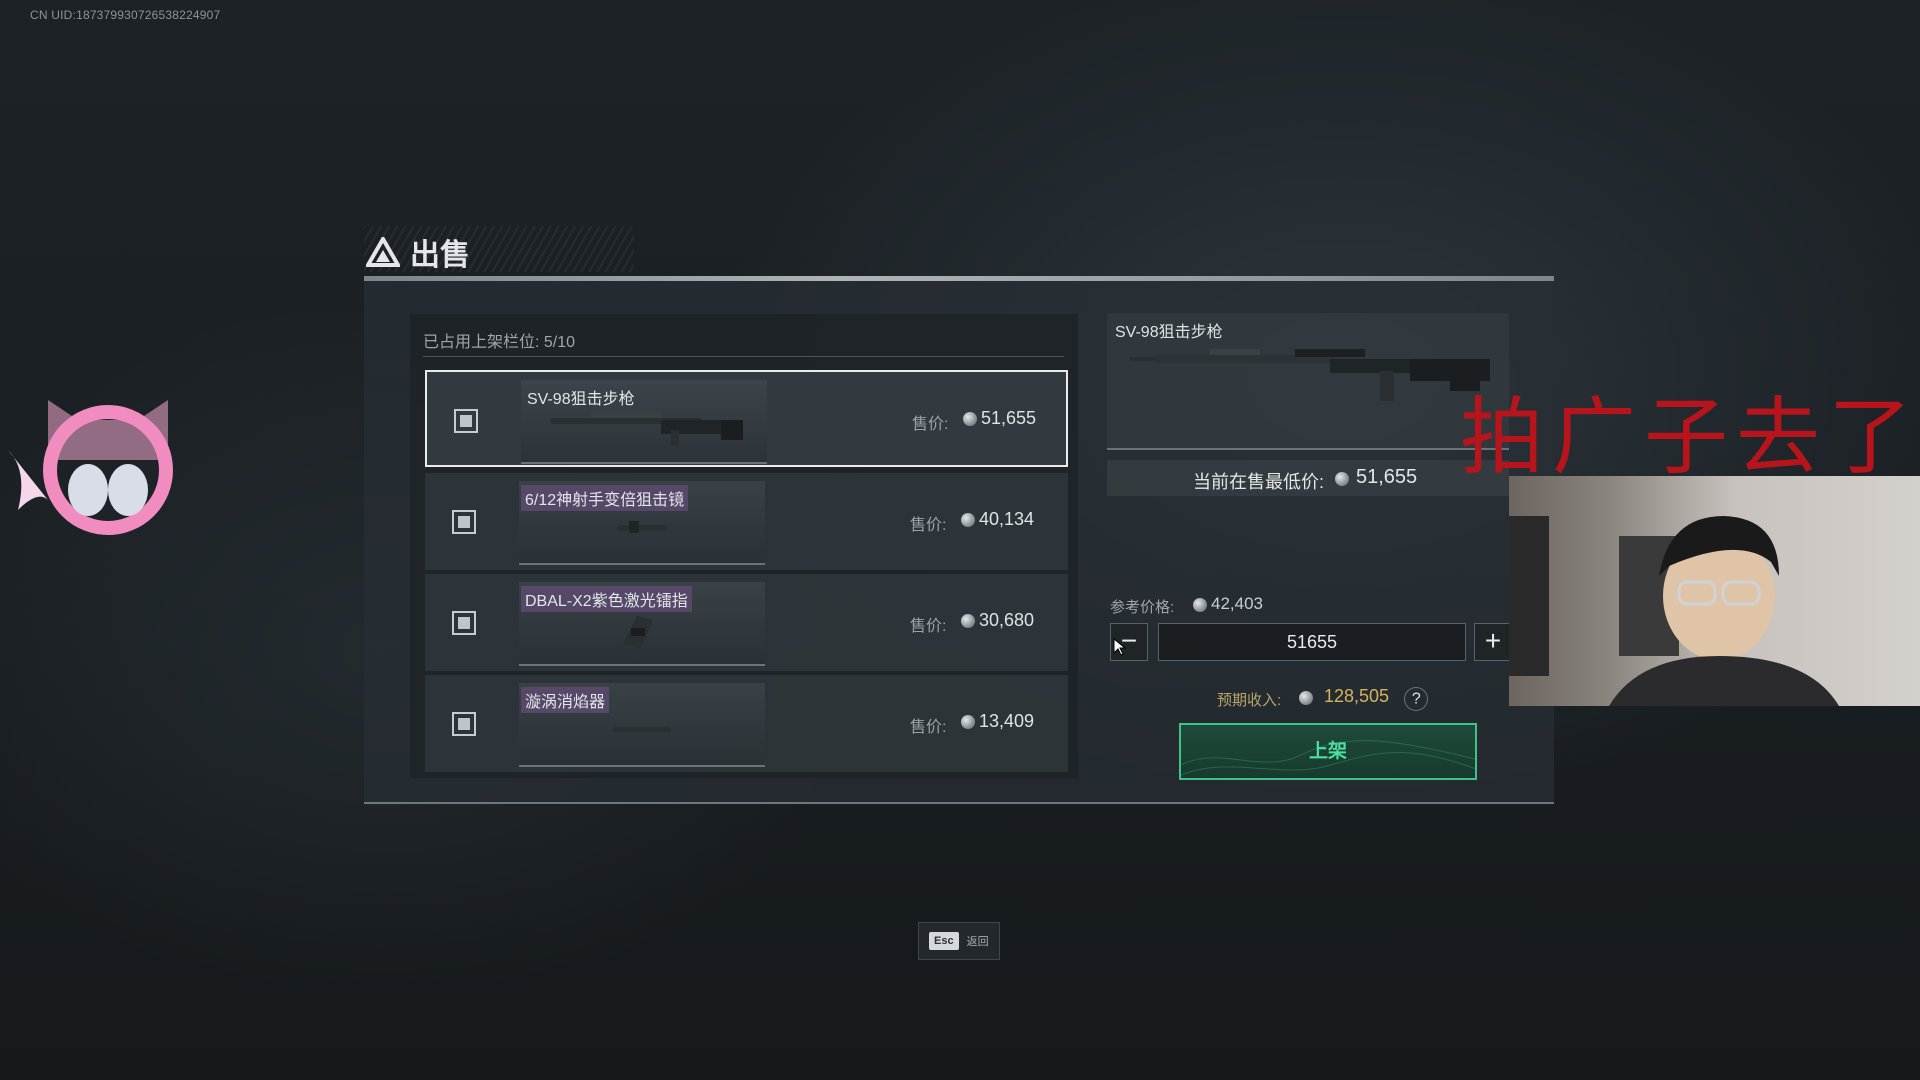  Describe the element at coordinates (581, 399) in the screenshot. I see `item-name: SV-98狙击步枪` at that location.